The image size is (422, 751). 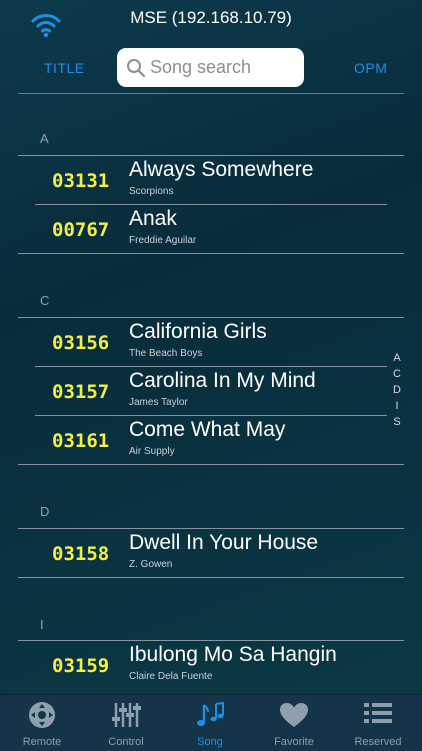 What do you see at coordinates (211, 17) in the screenshot?
I see `device-title: MSE (192.168.10.79)` at bounding box center [211, 17].